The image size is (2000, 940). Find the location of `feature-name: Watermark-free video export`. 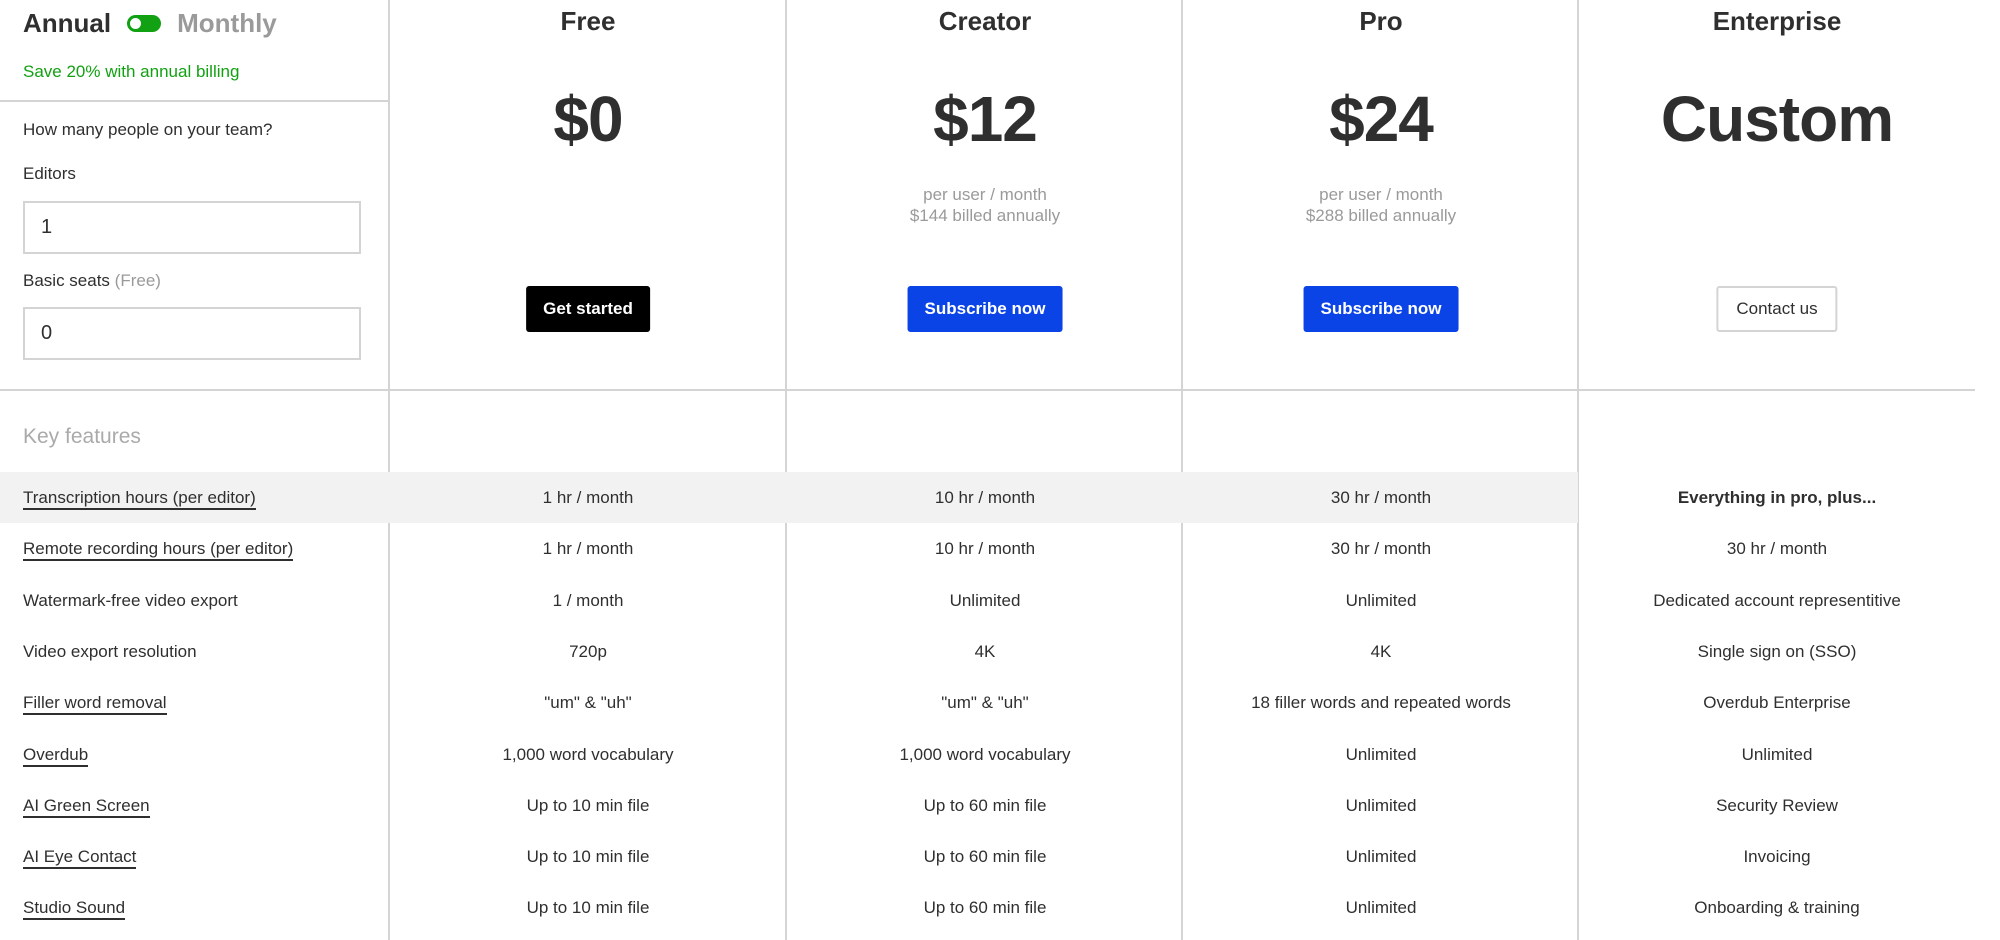

feature-name: Watermark-free video export is located at coordinates (130, 600).